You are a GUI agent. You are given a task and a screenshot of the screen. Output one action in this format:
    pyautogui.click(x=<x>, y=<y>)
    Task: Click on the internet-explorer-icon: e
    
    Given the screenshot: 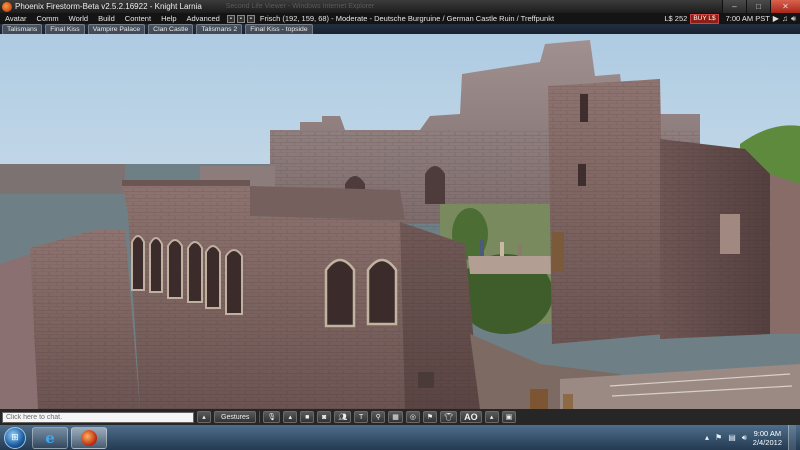 What is the action you would take?
    pyautogui.click(x=50, y=437)
    